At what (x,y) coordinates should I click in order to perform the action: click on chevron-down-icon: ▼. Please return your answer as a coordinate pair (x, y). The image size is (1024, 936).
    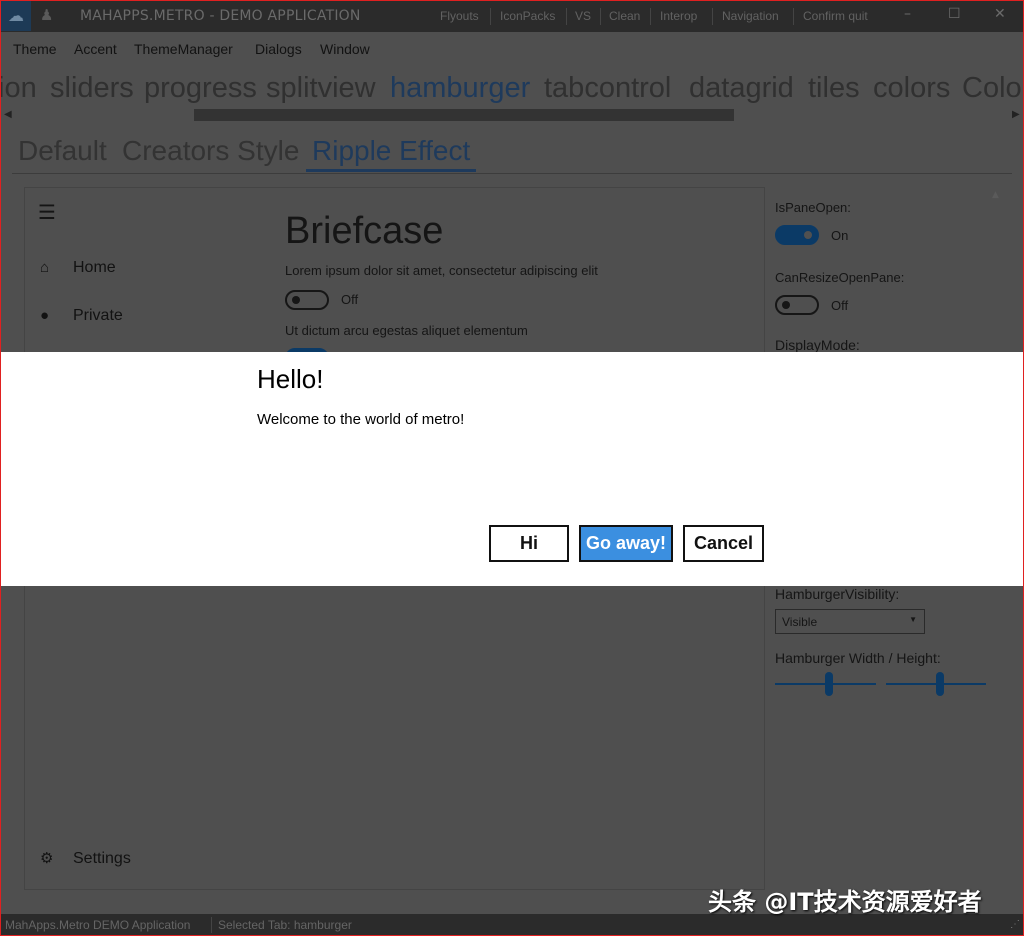
    Looking at the image, I should click on (913, 619).